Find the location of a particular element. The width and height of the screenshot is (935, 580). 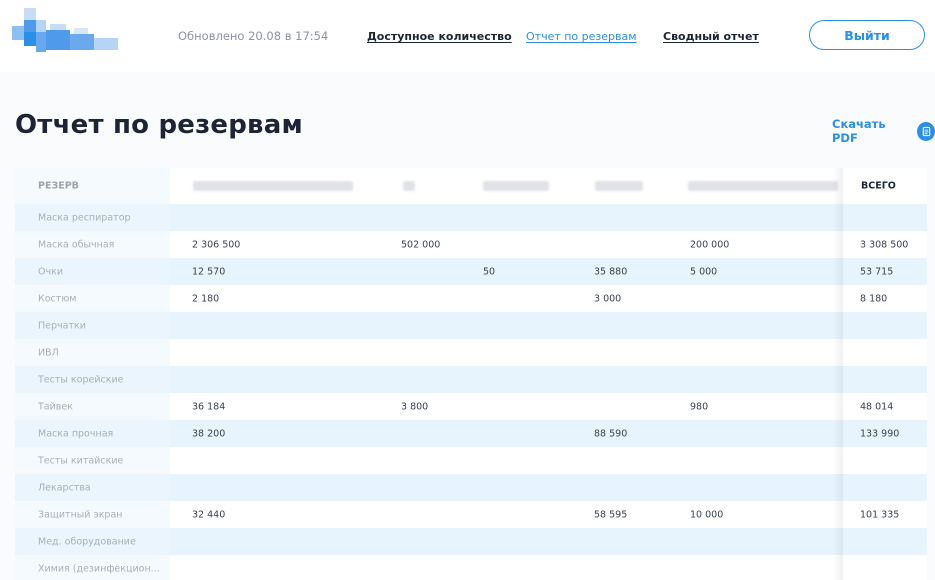

document-icon is located at coordinates (926, 131).